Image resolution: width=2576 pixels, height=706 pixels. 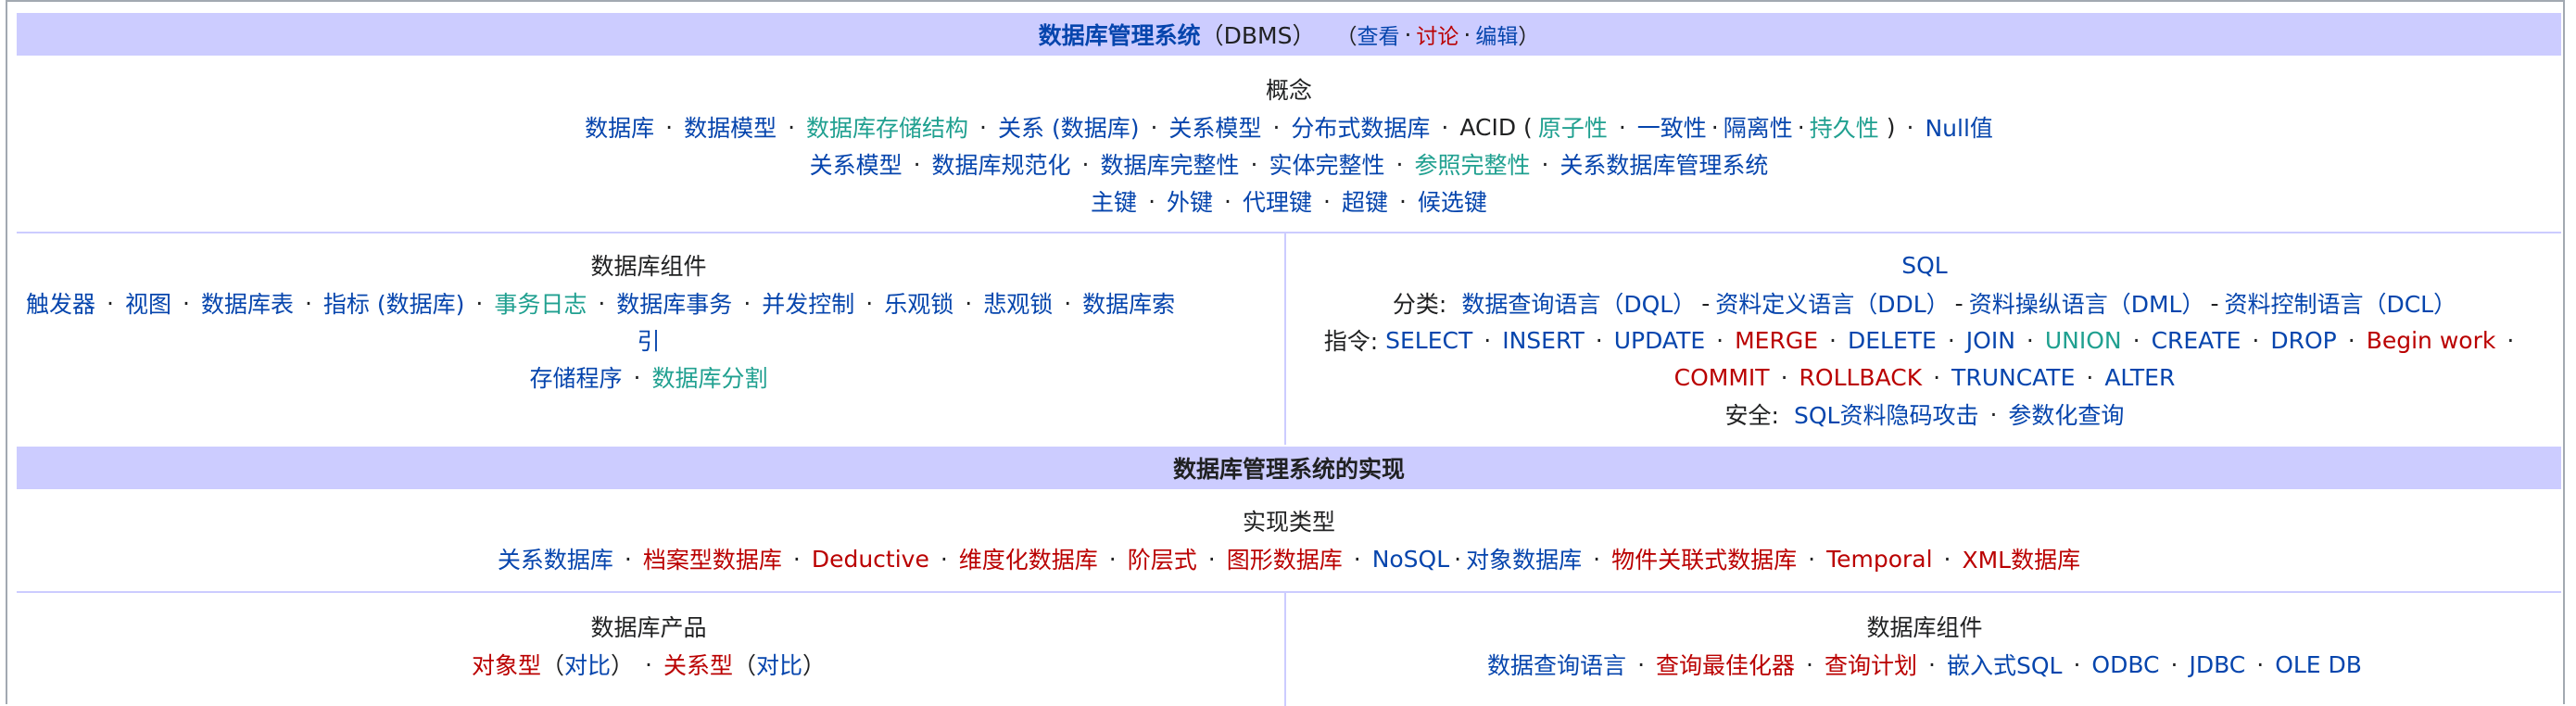 I want to click on link-odbc: ODBC, so click(x=2125, y=664).